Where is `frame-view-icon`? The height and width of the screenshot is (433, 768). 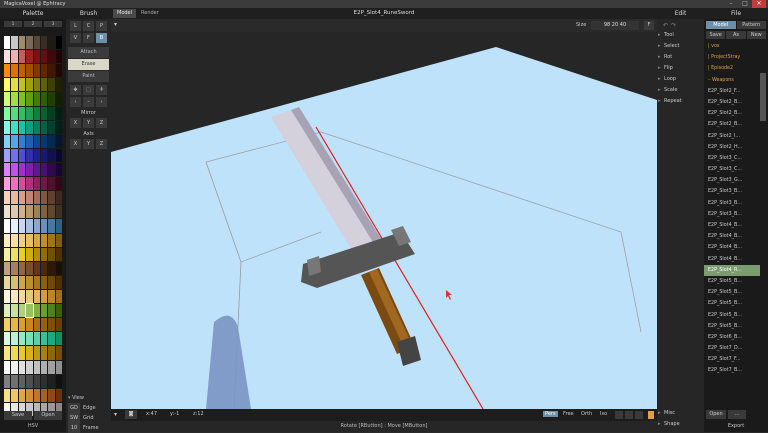
frame-view-icon is located at coordinates (629, 415).